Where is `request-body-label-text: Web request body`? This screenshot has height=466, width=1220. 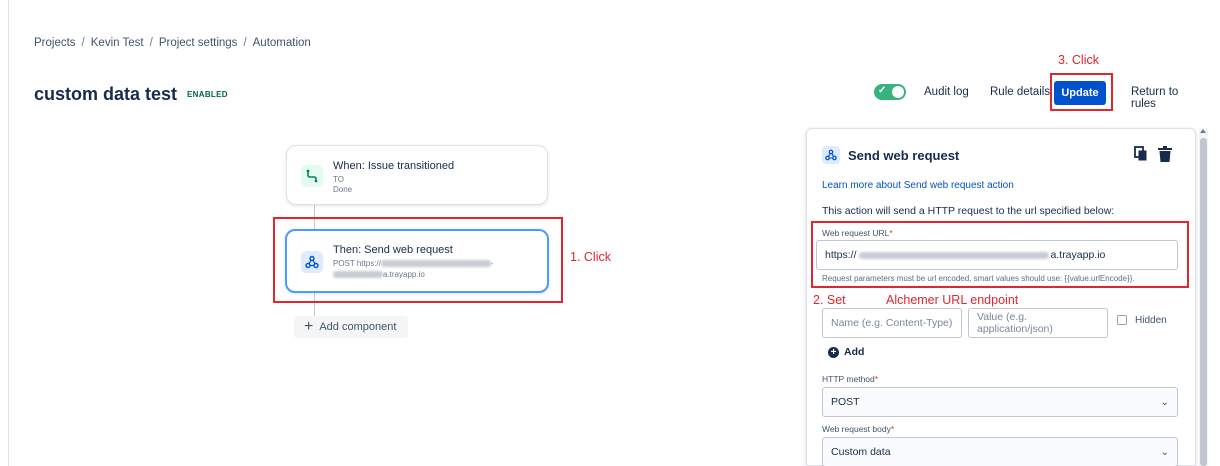 request-body-label-text: Web request body is located at coordinates (856, 429).